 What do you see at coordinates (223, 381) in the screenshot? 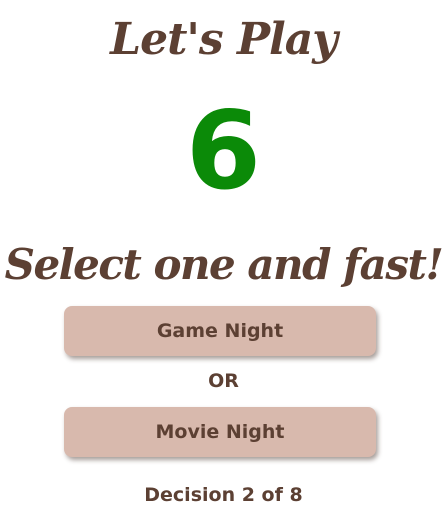
I see `or-separator: OR` at bounding box center [223, 381].